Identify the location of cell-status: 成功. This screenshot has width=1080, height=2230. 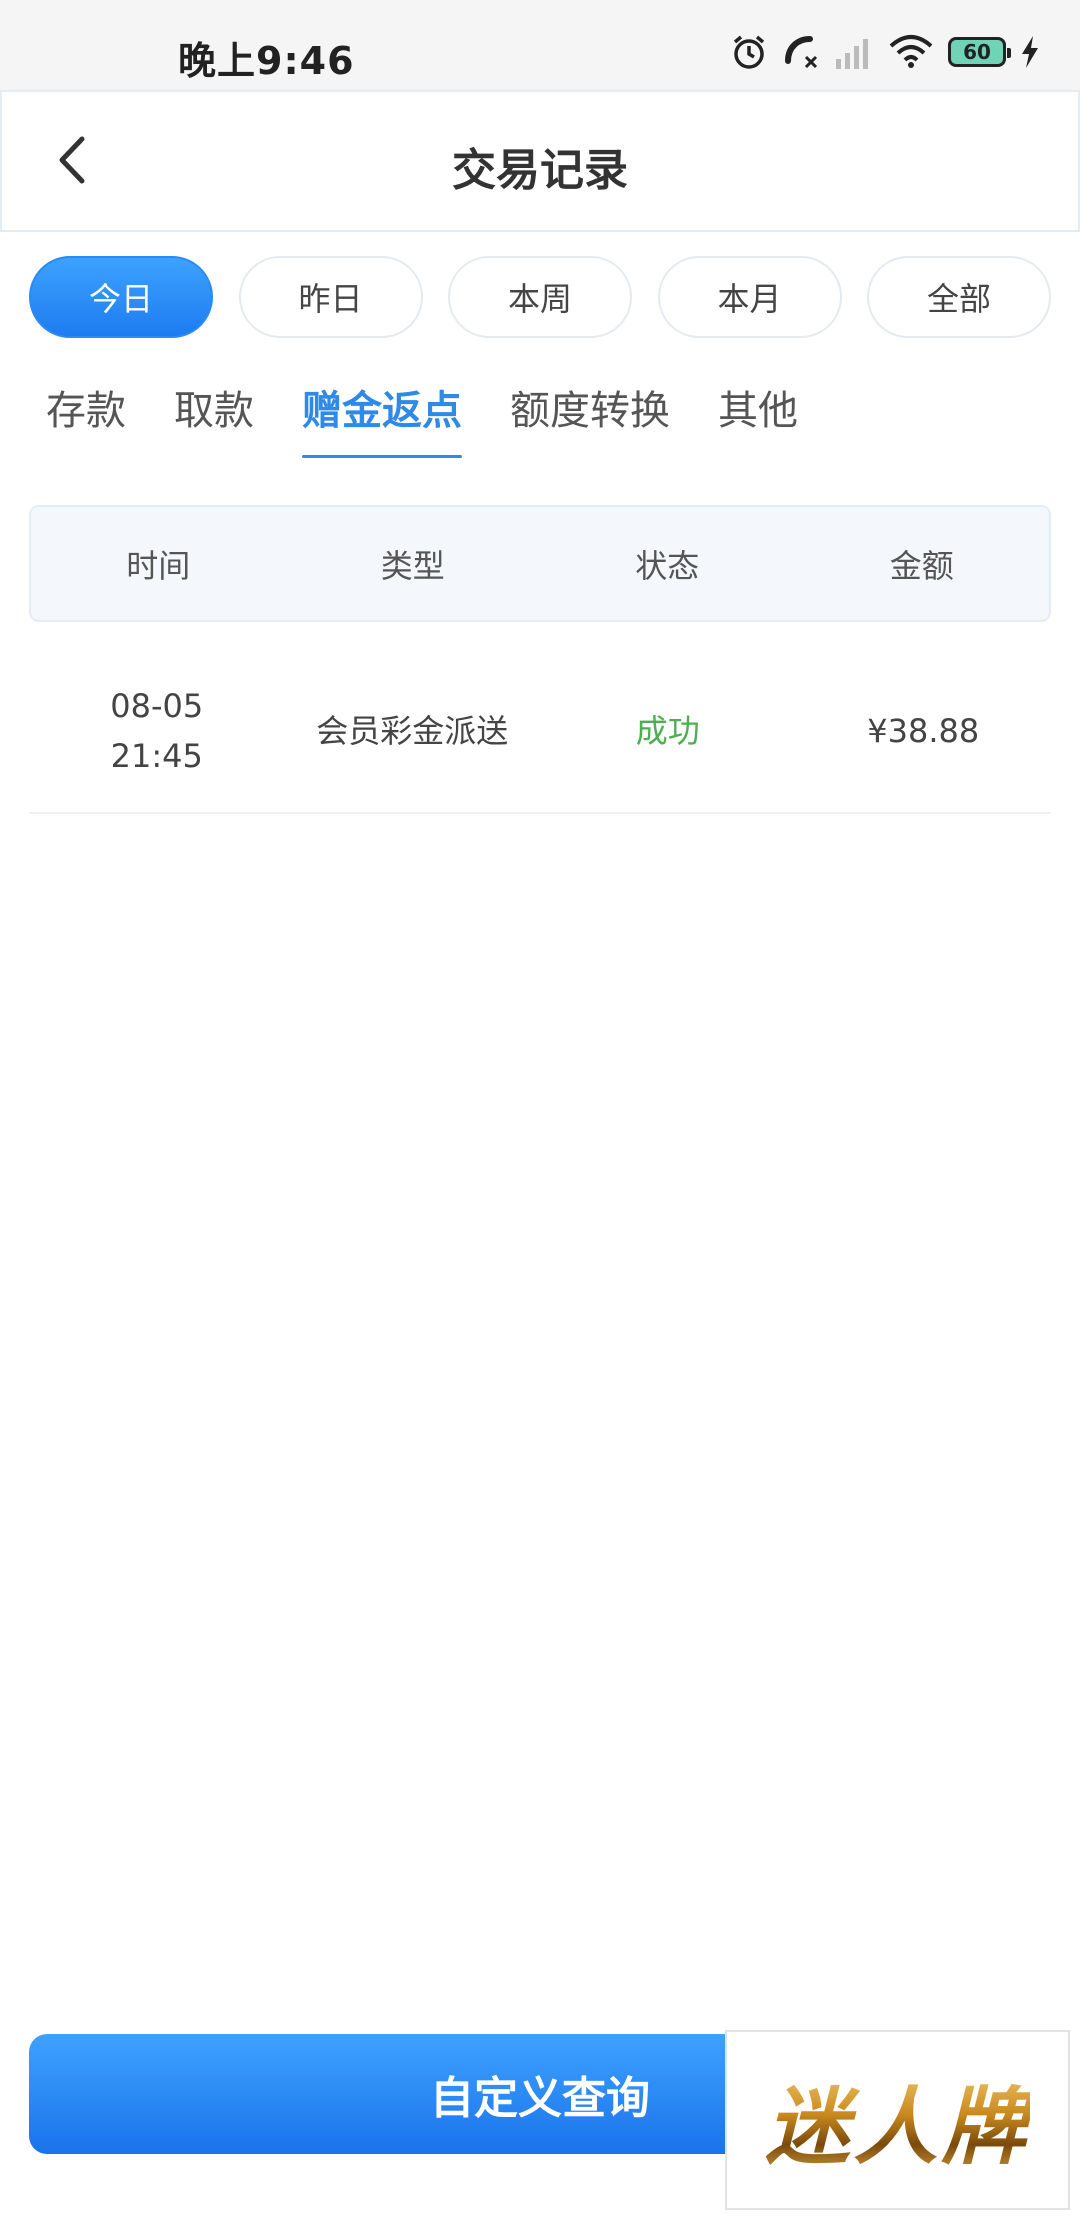
(667, 731).